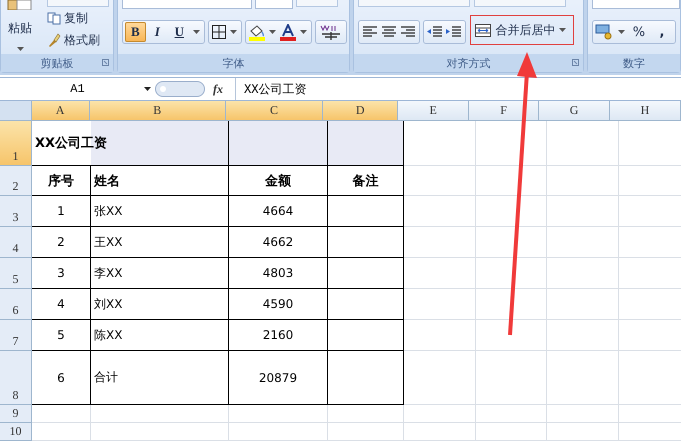 The width and height of the screenshot is (681, 447). Describe the element at coordinates (157, 32) in the screenshot. I see `font-style-button: I` at that location.